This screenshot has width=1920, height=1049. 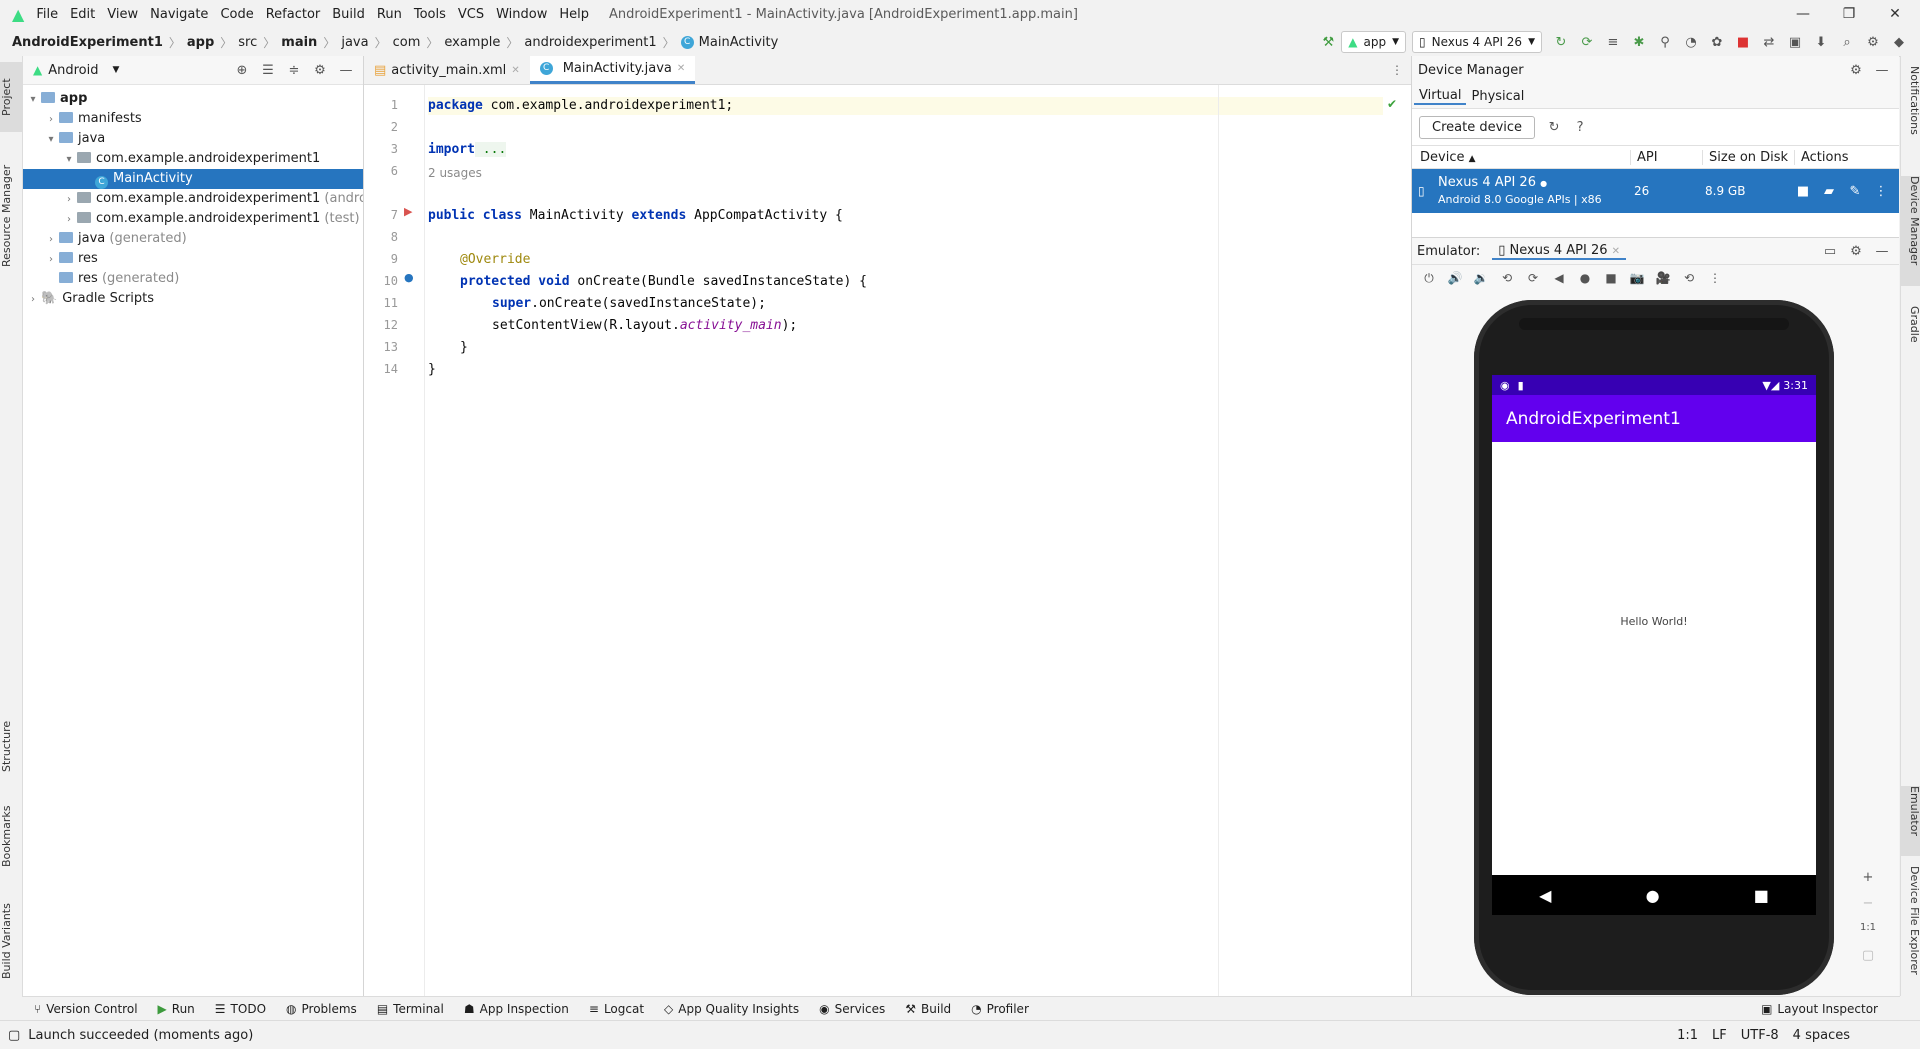 What do you see at coordinates (236, 14) in the screenshot?
I see `menu-code: Code` at bounding box center [236, 14].